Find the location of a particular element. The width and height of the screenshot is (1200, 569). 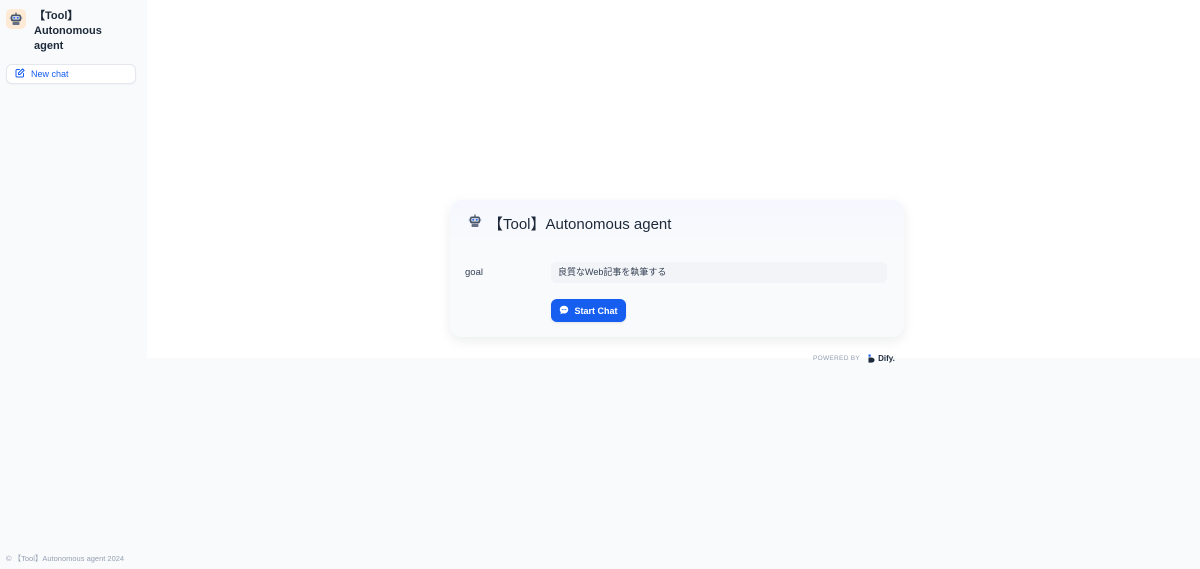

goal-input: 良質なWeb記事を執筆する is located at coordinates (719, 272).